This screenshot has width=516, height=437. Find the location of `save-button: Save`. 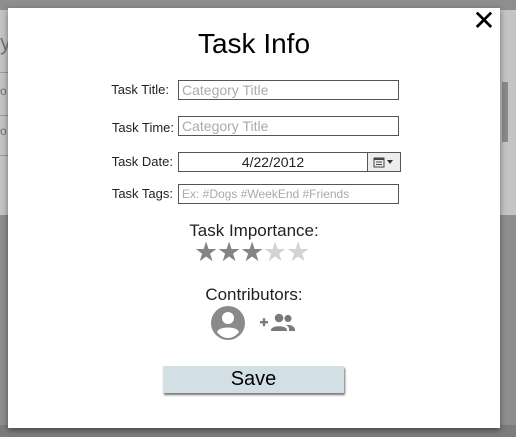

save-button: Save is located at coordinates (253, 379).